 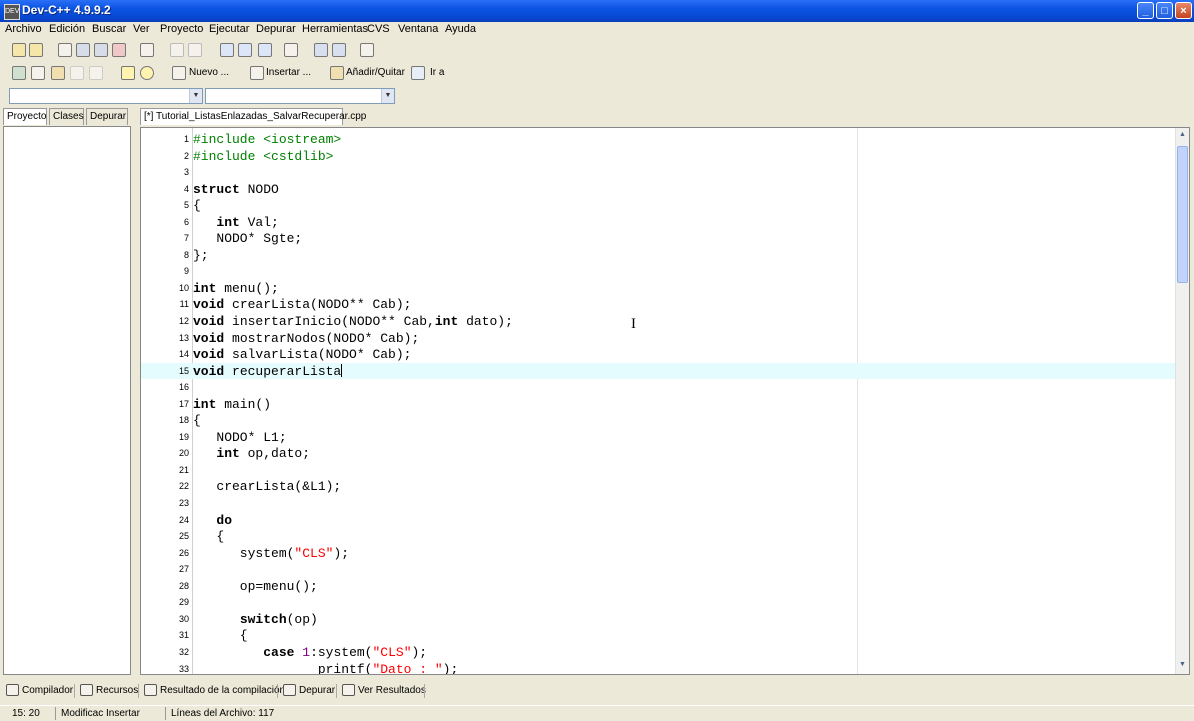 What do you see at coordinates (58, 73) in the screenshot?
I see `compile-run-icon` at bounding box center [58, 73].